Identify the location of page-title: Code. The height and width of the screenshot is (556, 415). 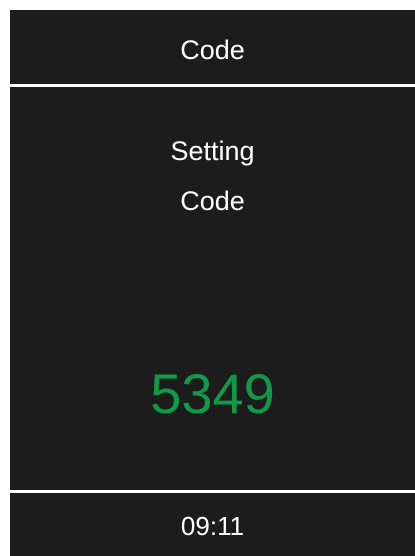
(212, 50).